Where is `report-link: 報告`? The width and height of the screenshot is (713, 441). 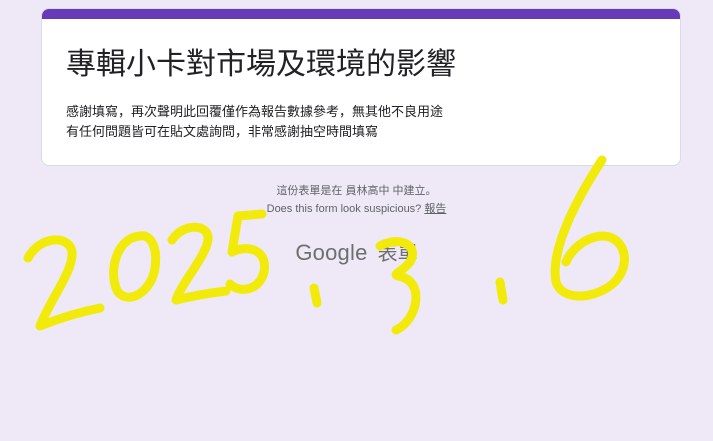
report-link: 報告 is located at coordinates (435, 209).